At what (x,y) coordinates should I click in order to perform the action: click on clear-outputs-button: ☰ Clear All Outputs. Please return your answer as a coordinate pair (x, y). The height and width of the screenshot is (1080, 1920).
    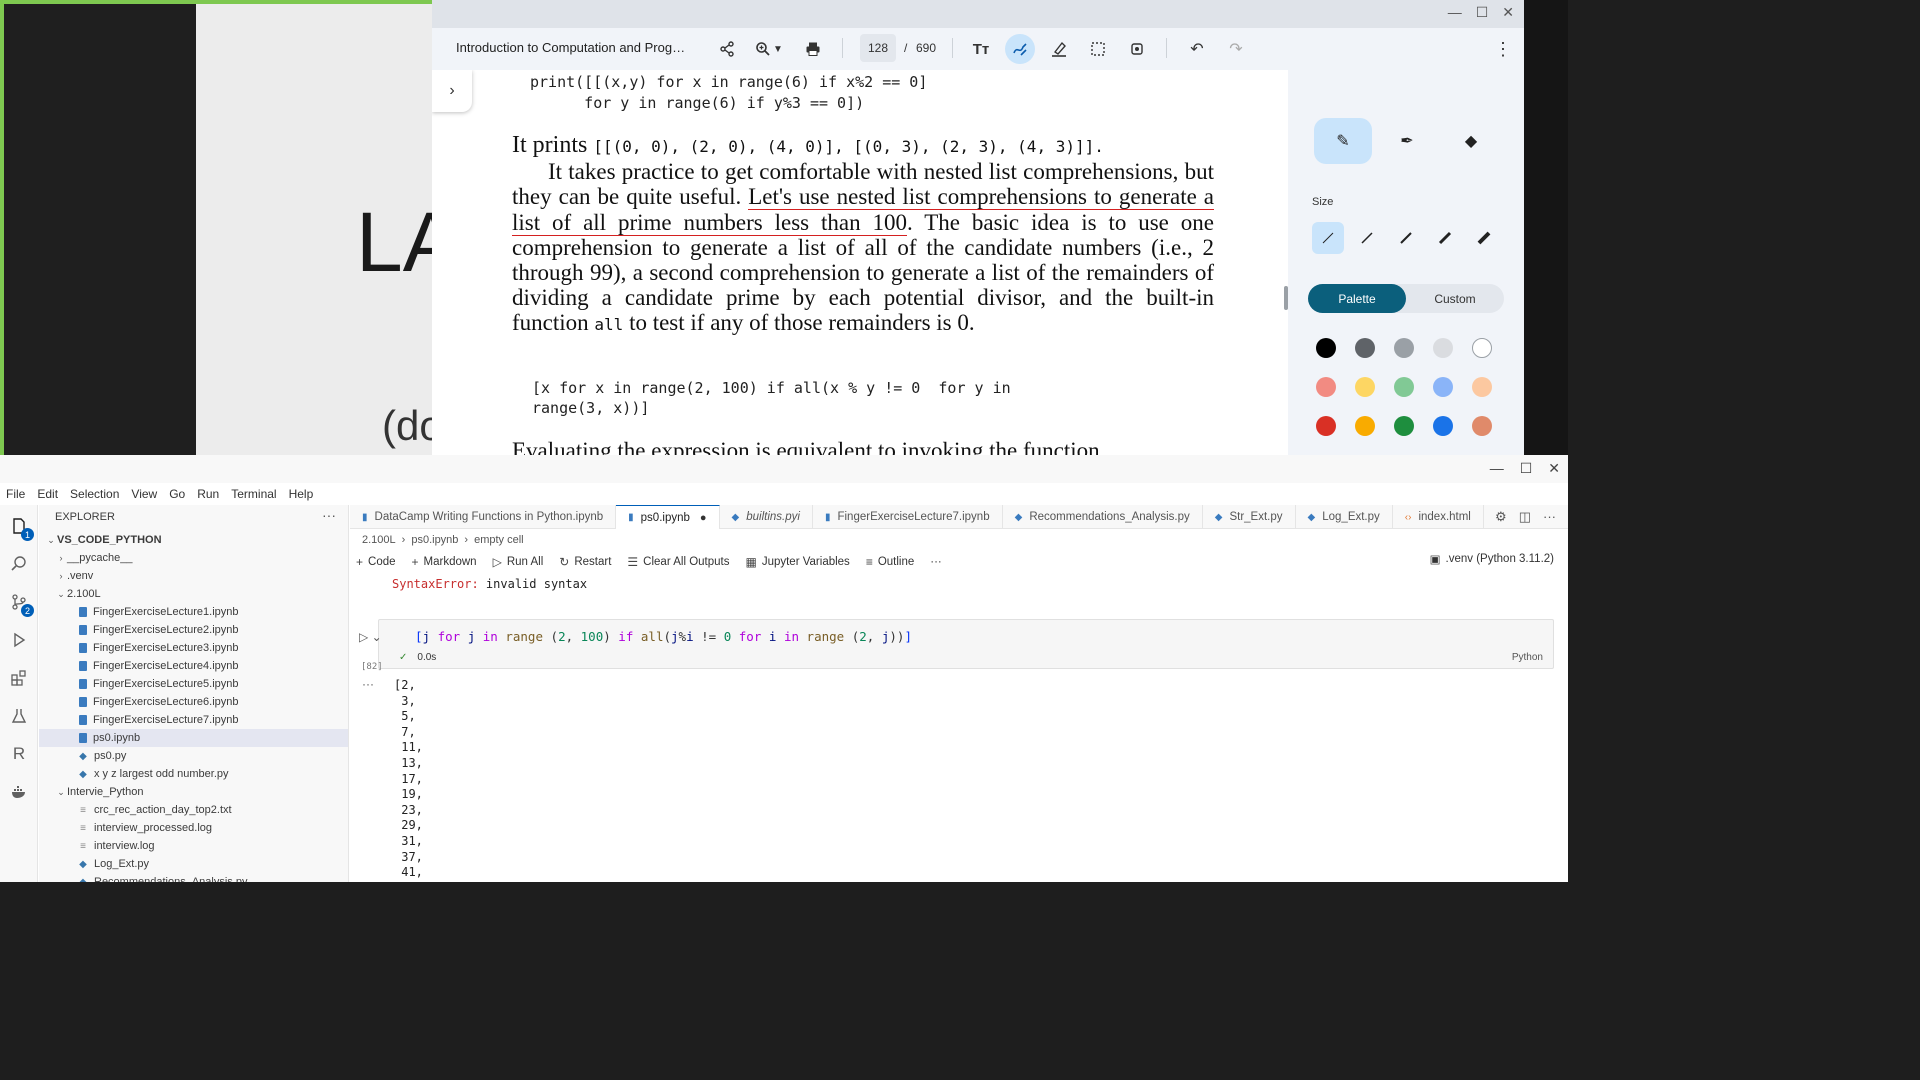
    Looking at the image, I should click on (678, 562).